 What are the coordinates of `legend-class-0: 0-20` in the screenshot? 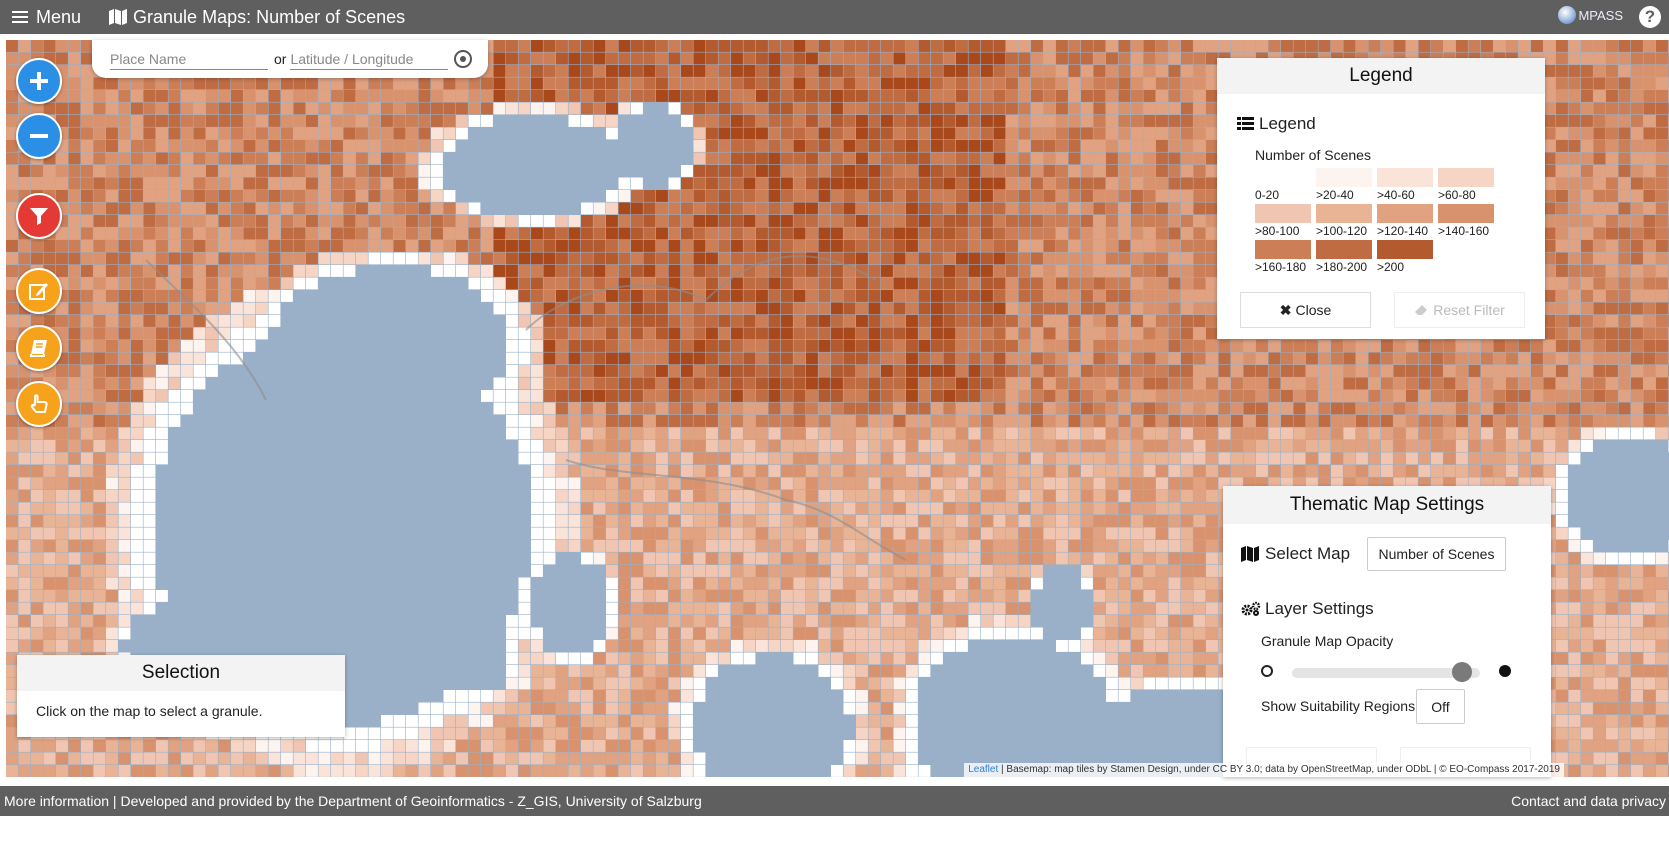 It's located at (1283, 185).